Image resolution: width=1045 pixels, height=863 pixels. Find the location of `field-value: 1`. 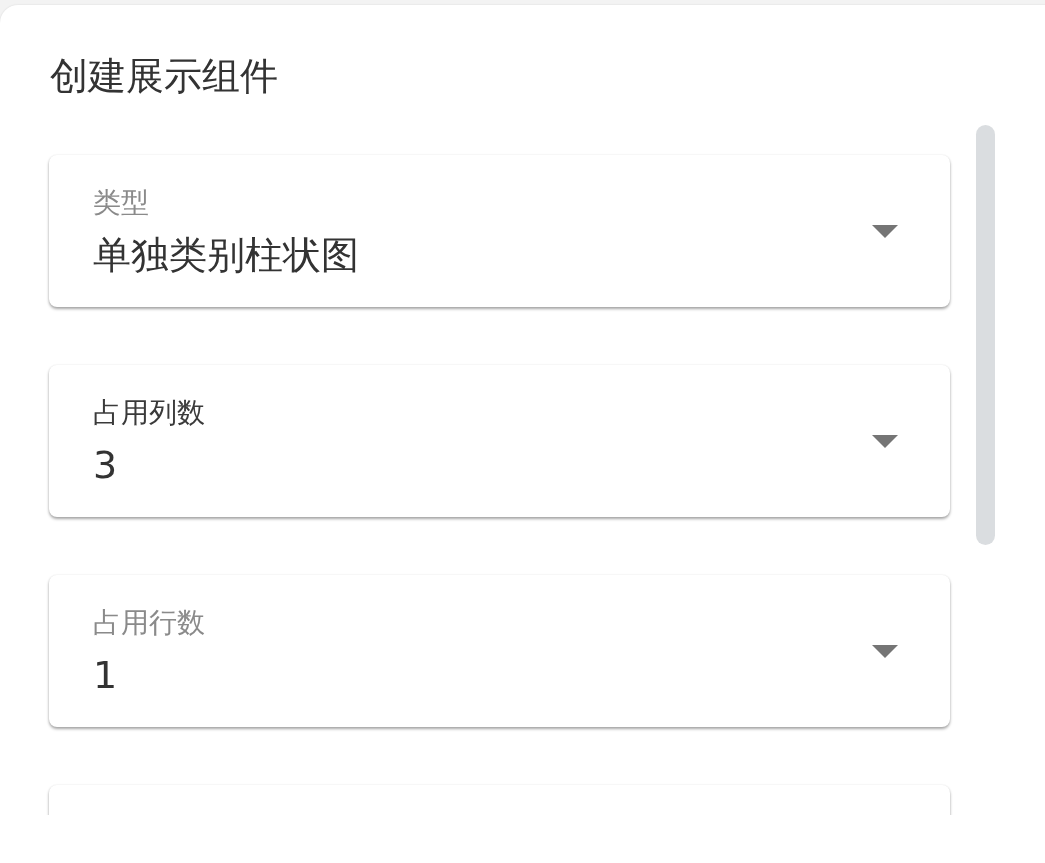

field-value: 1 is located at coordinates (106, 675).